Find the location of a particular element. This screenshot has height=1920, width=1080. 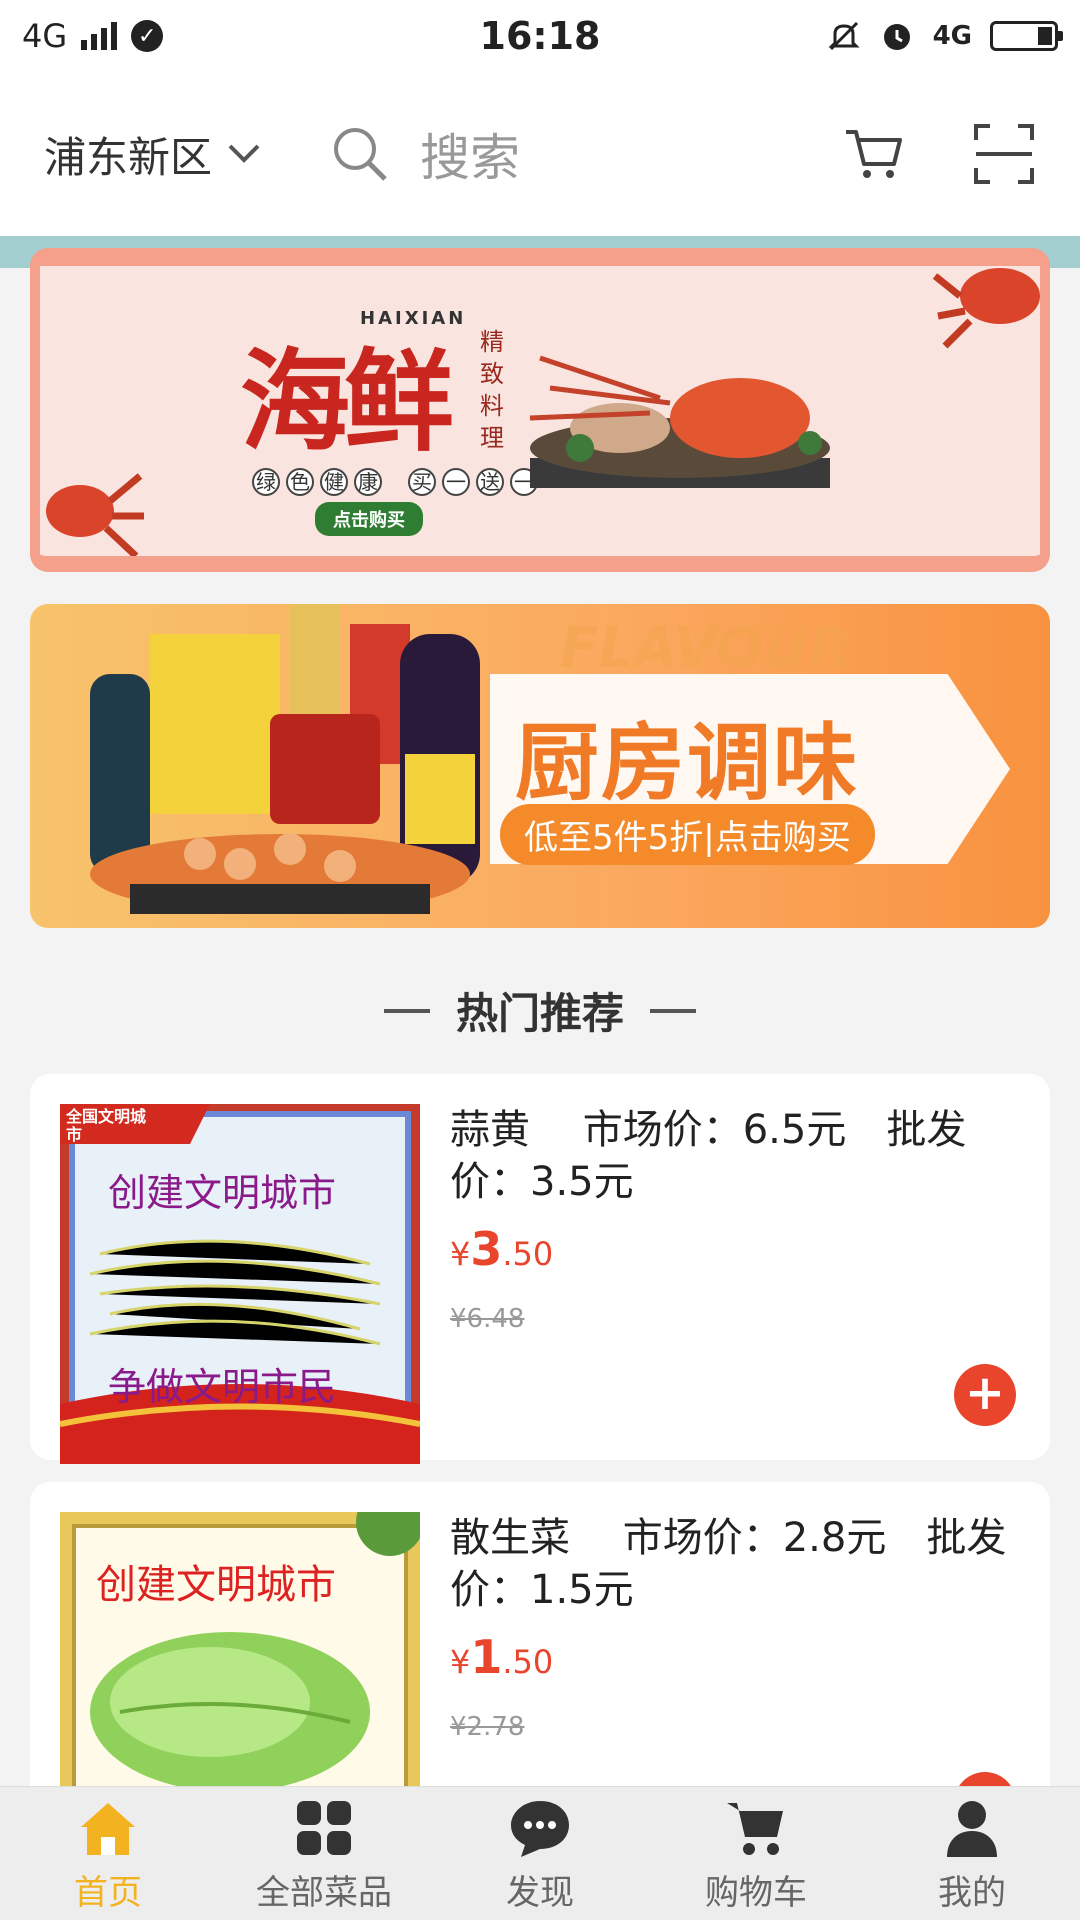

battery-icon is located at coordinates (1026, 36).